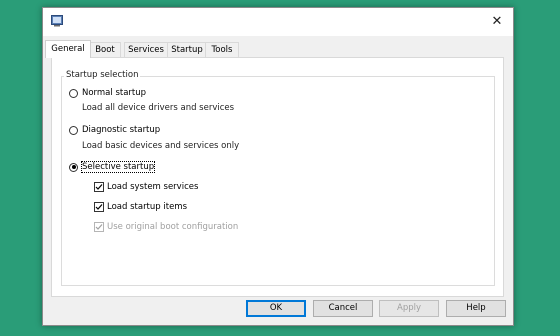 The image size is (560, 336). I want to click on normal-startup-description: Load all device drivers and services, so click(158, 108).